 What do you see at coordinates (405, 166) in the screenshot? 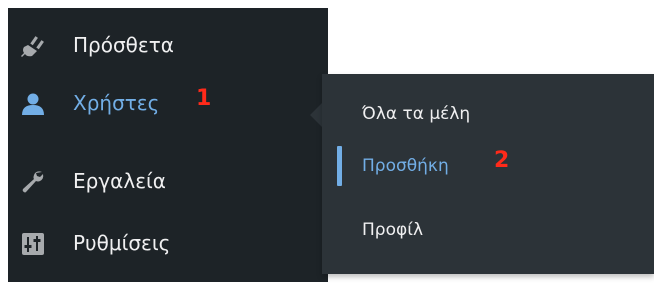
I see `submenu-item-label: Προσθήκη` at bounding box center [405, 166].